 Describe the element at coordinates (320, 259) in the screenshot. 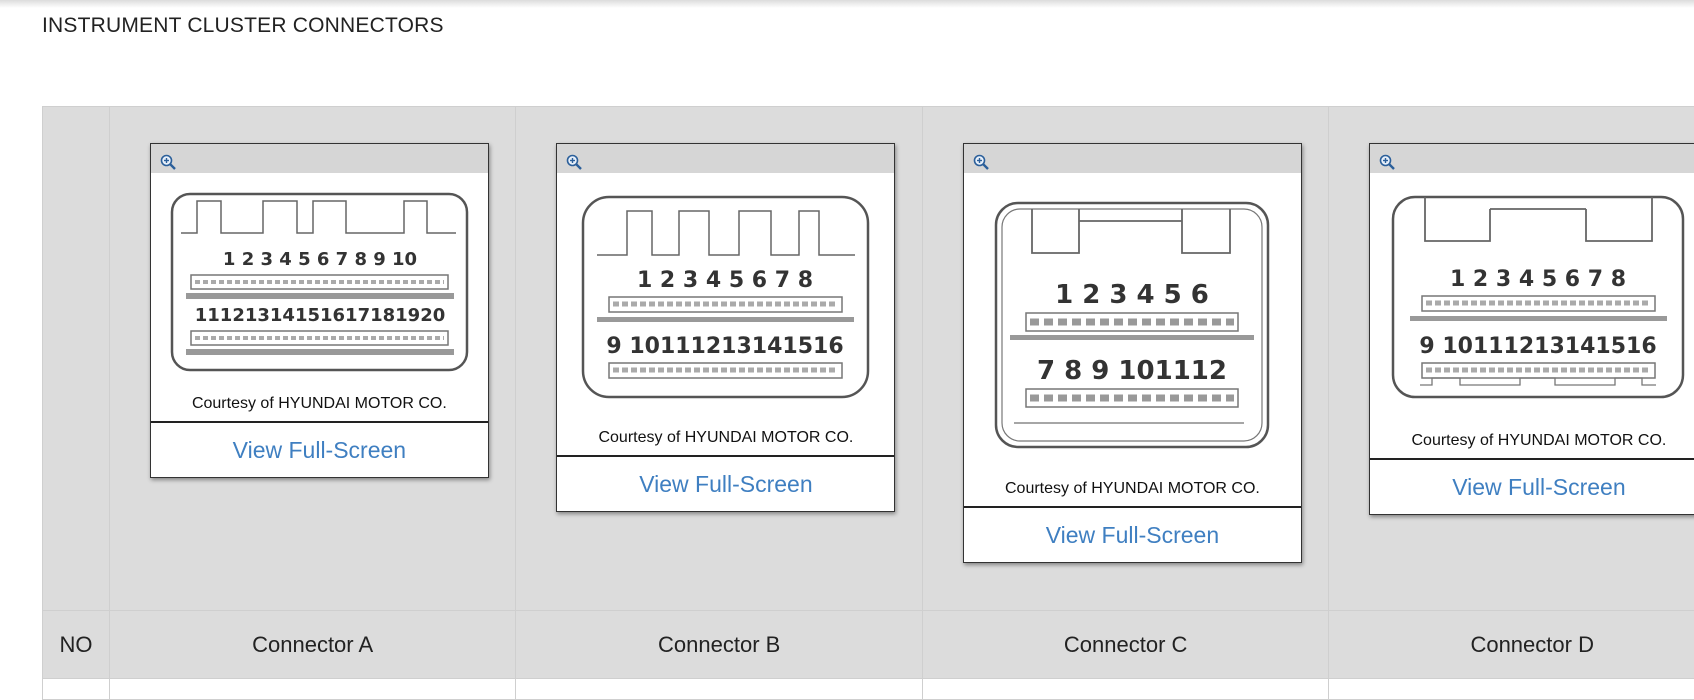

I see `pin-row-1: 1 2 3 4 5 6 7 8 9 10` at that location.